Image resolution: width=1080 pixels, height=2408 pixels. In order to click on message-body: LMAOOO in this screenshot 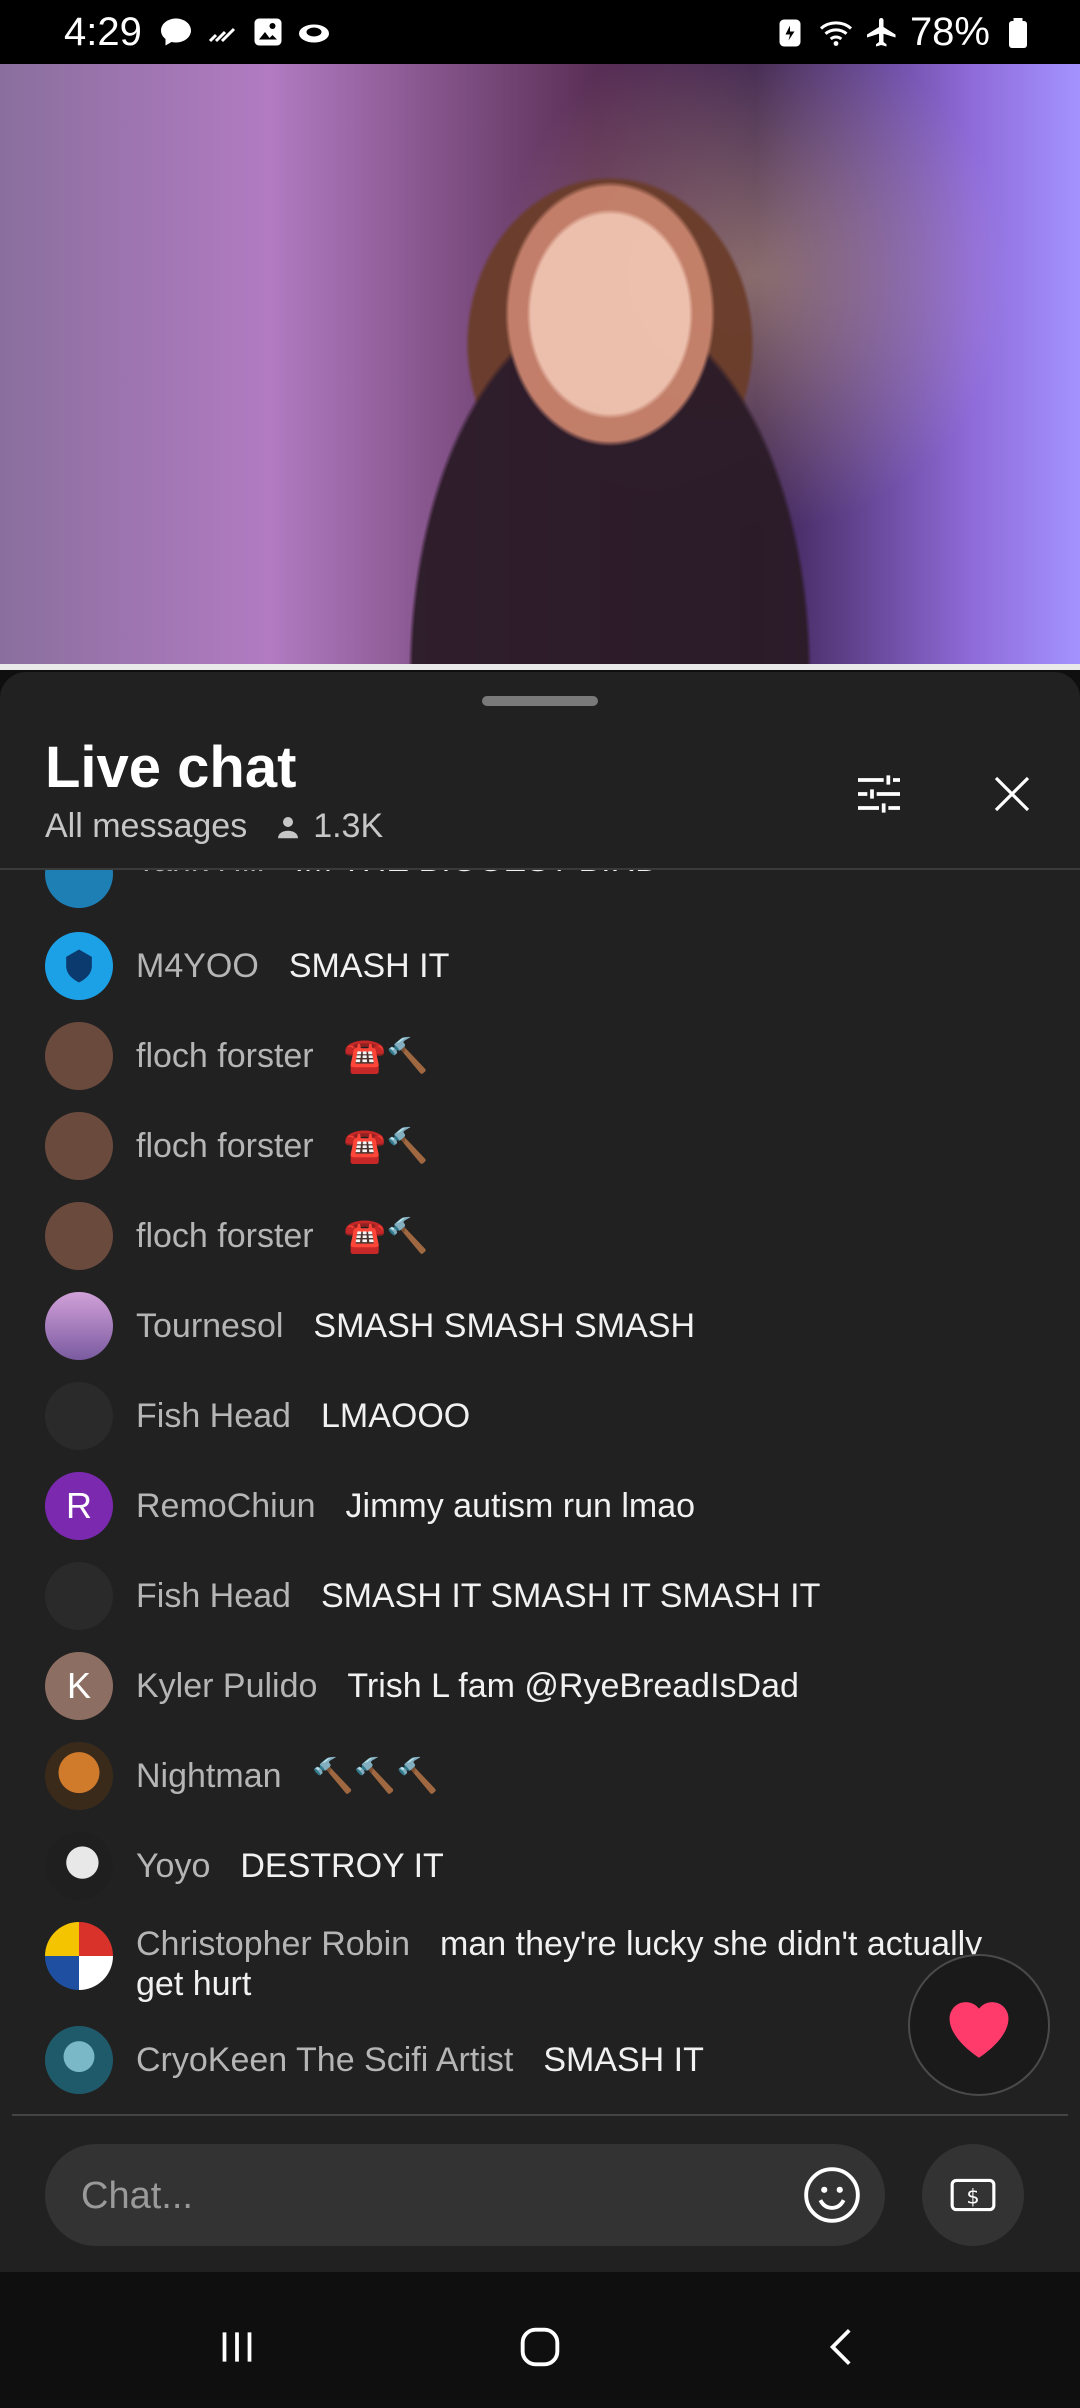, I will do `click(395, 1416)`.